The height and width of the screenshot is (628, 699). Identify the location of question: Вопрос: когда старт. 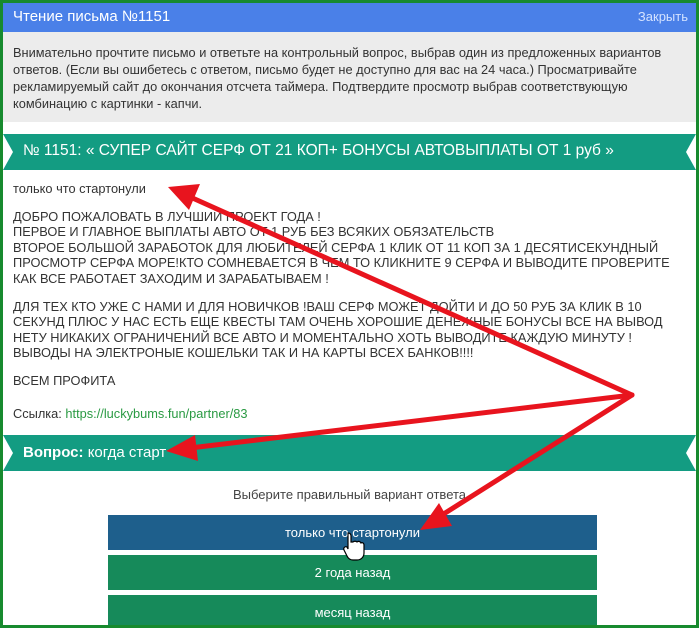
(94, 452).